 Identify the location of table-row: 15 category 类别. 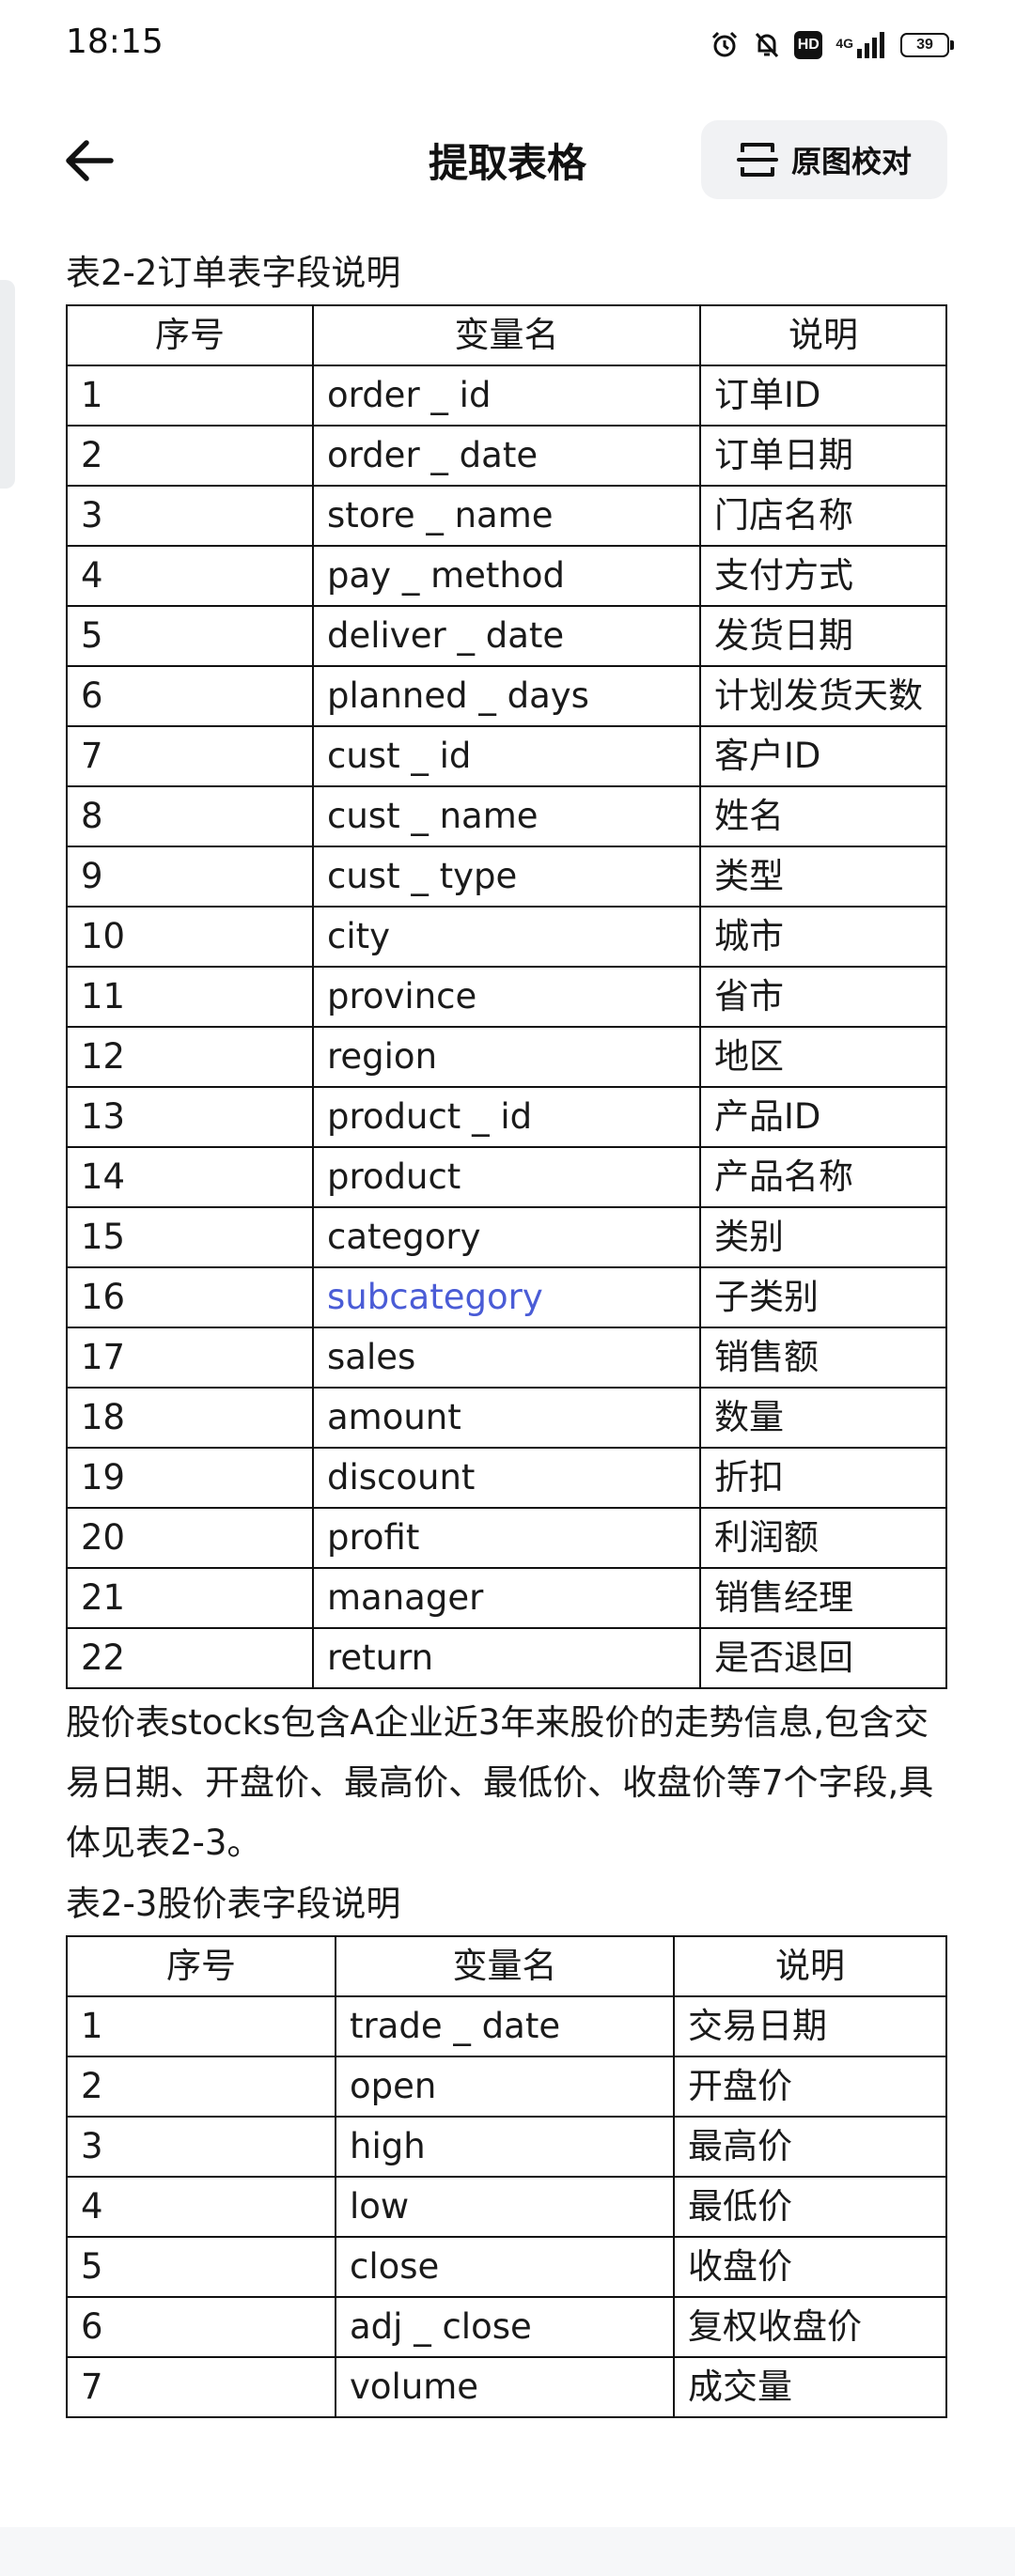
(506, 1237).